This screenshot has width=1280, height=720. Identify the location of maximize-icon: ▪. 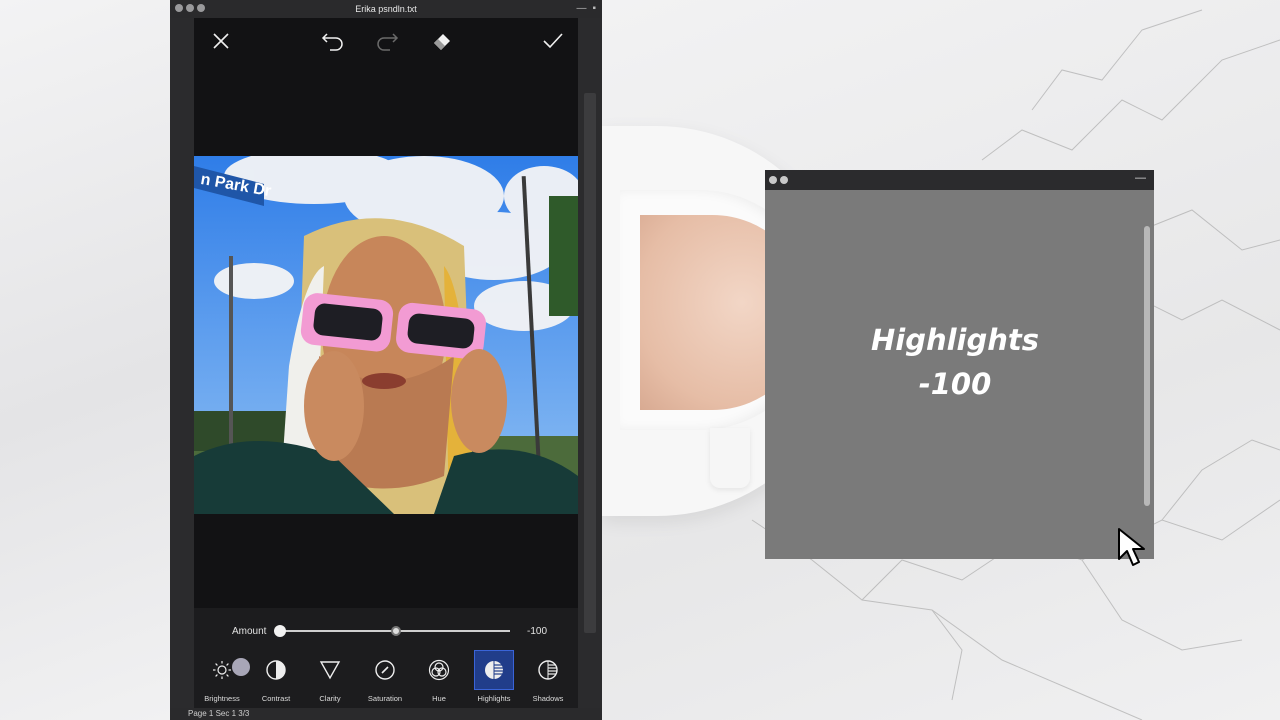
(594, 8).